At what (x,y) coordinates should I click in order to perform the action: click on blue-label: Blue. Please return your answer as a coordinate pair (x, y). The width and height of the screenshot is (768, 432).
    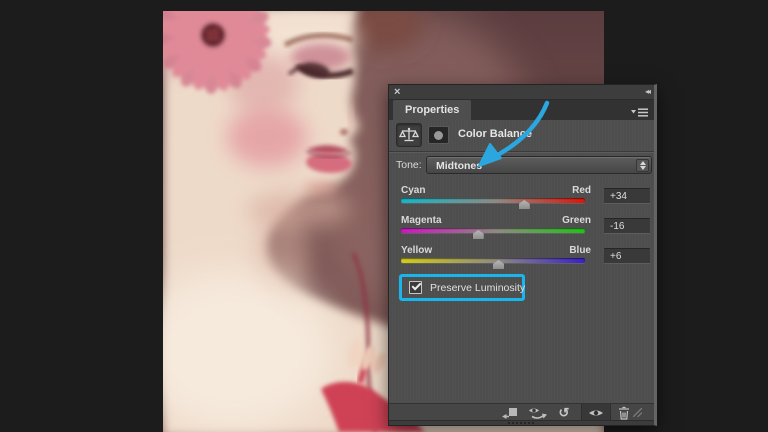
    Looking at the image, I should click on (580, 250).